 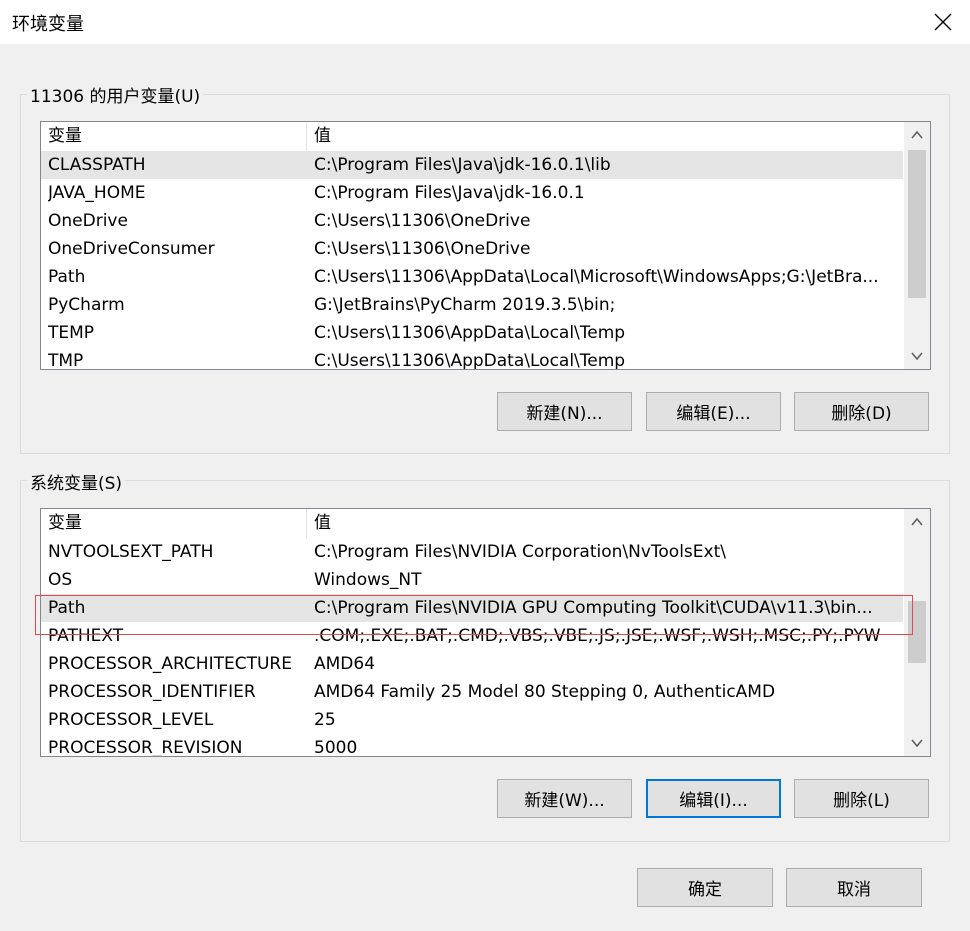 What do you see at coordinates (66, 360) in the screenshot?
I see `variable-name: TMP` at bounding box center [66, 360].